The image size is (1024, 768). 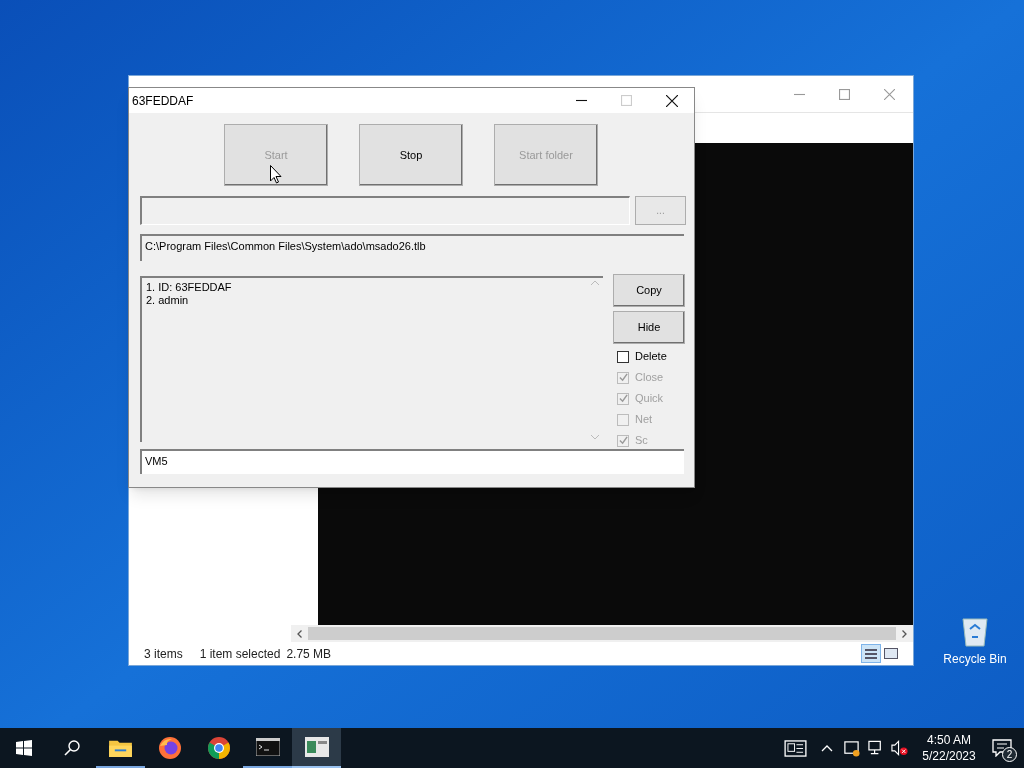 I want to click on name-field: VM5, so click(x=412, y=461).